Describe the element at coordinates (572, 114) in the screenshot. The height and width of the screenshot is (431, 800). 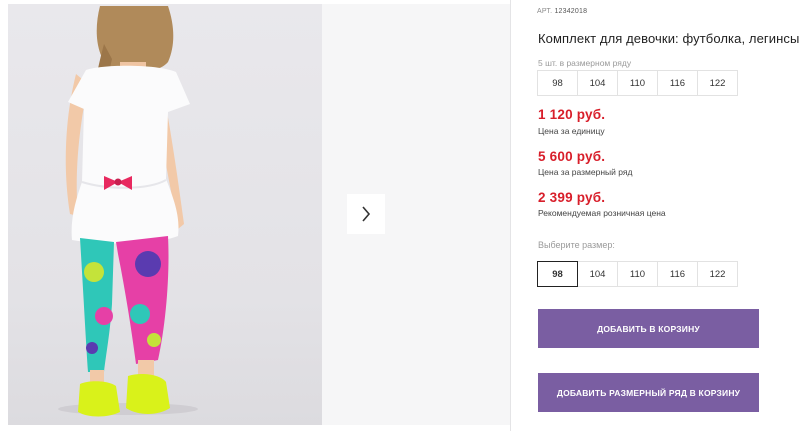
I see `unit-price: 1 120 руб.` at that location.